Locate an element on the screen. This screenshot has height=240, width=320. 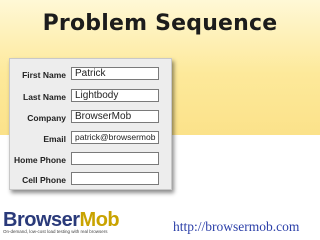
cell-phone-field is located at coordinates (115, 178).